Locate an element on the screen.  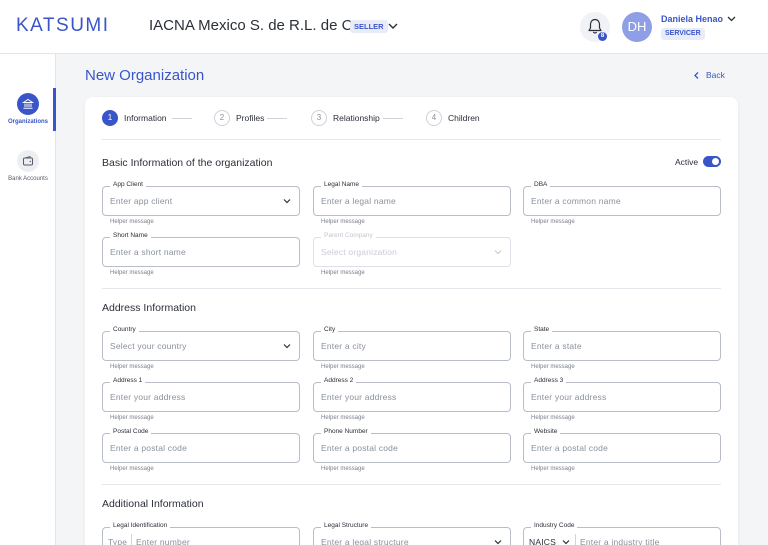
field-placeholder: Enter a industry title is located at coordinates (620, 541).